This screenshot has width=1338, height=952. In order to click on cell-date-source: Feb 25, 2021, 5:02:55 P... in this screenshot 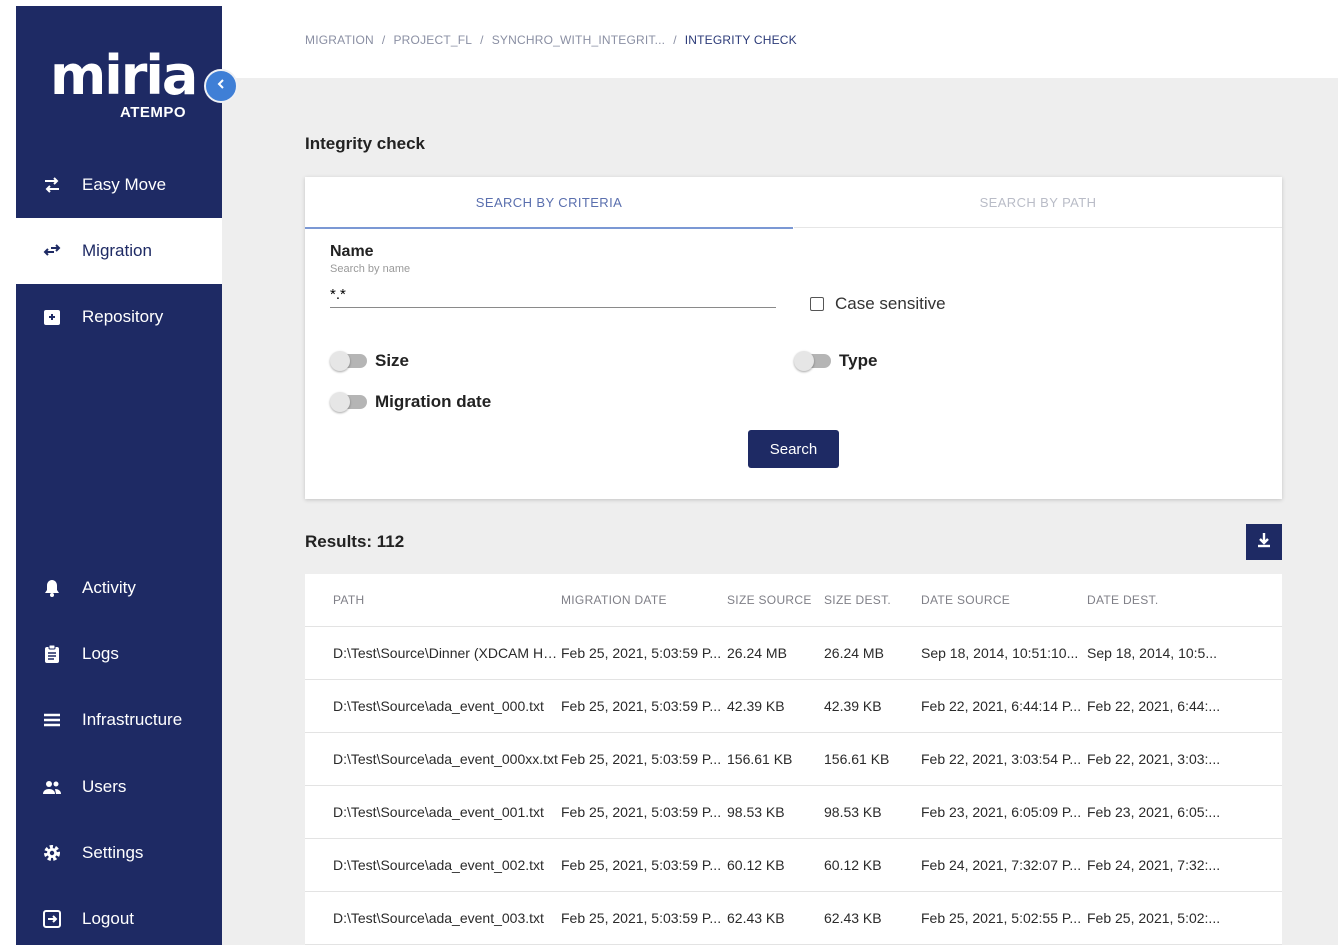, I will do `click(1001, 918)`.